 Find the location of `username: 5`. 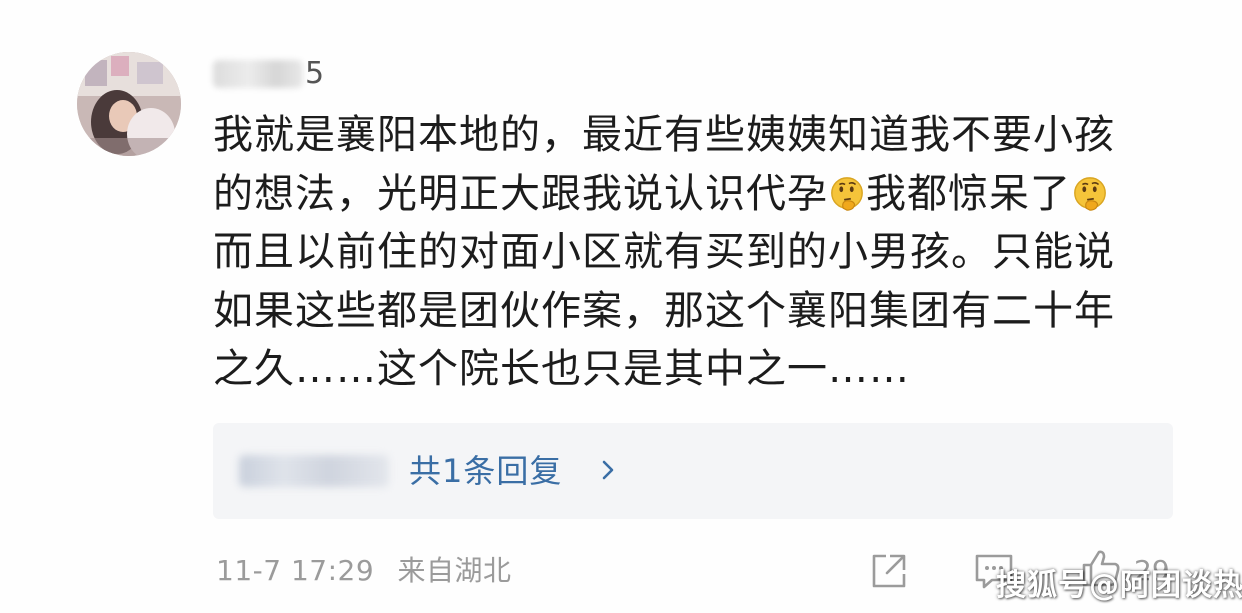

username: 5 is located at coordinates (268, 74).